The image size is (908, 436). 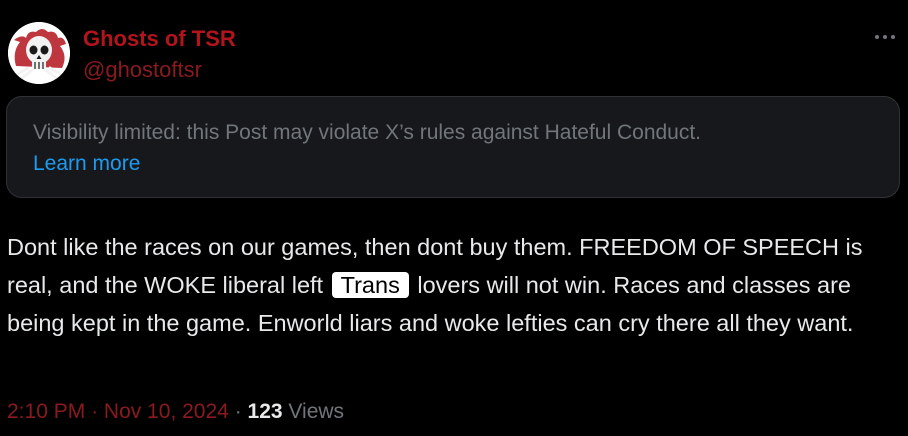 What do you see at coordinates (46, 411) in the screenshot?
I see `post-time: 2:10 PM` at bounding box center [46, 411].